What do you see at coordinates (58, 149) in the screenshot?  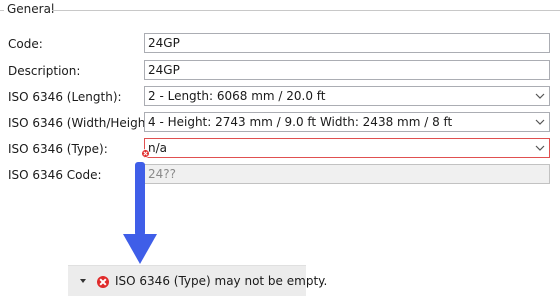 I see `type-label: ISO 6346 (Type):` at bounding box center [58, 149].